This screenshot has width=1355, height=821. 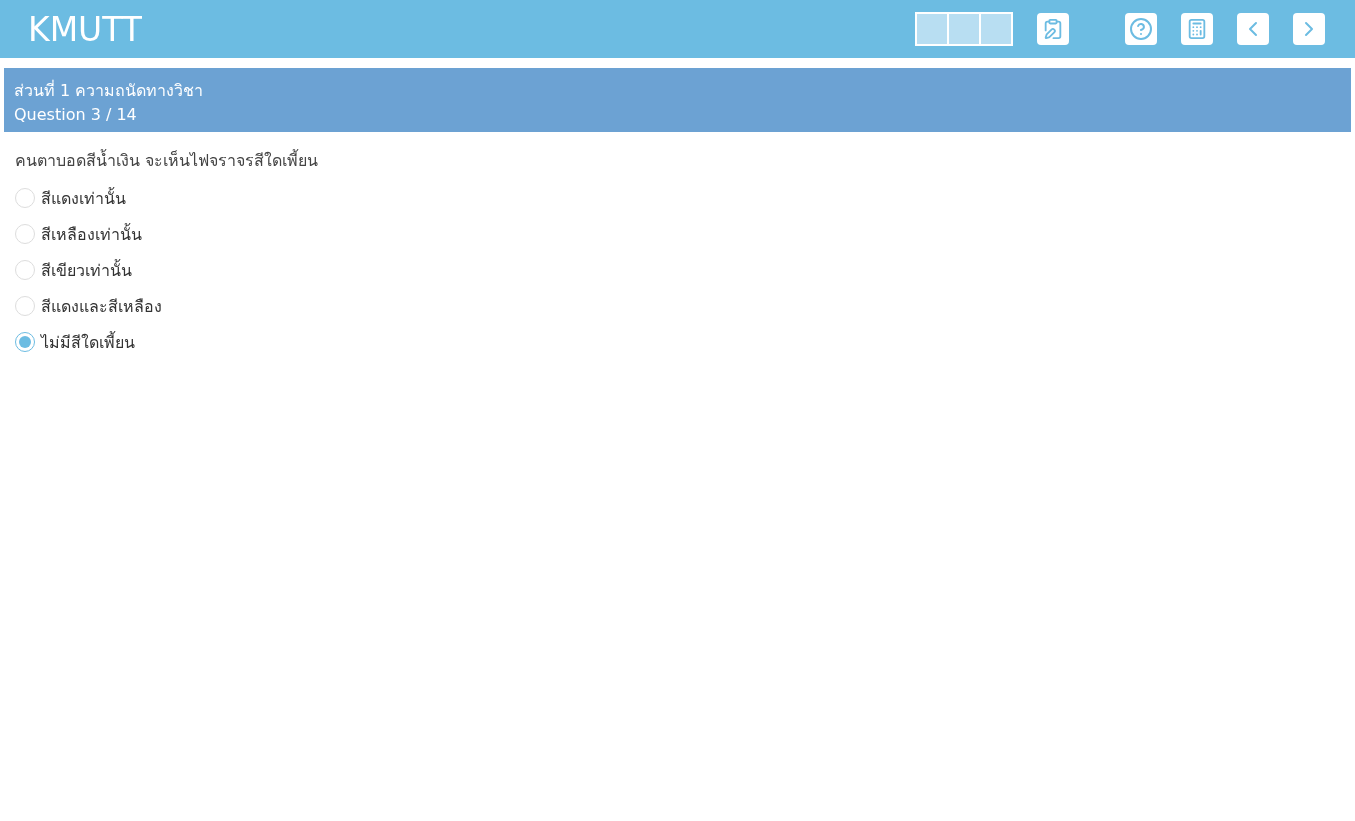 I want to click on help-button, so click(x=1141, y=29).